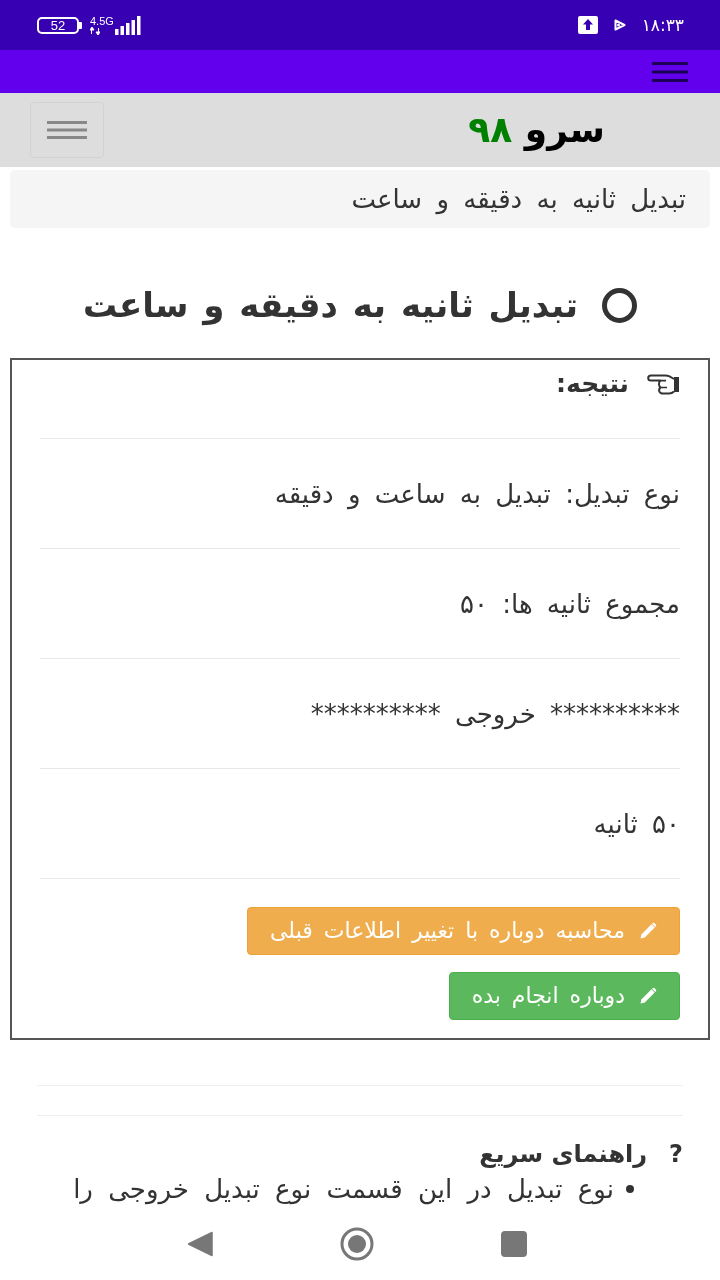 The image size is (720, 1280). Describe the element at coordinates (127, 25) in the screenshot. I see `signal-icon` at that location.